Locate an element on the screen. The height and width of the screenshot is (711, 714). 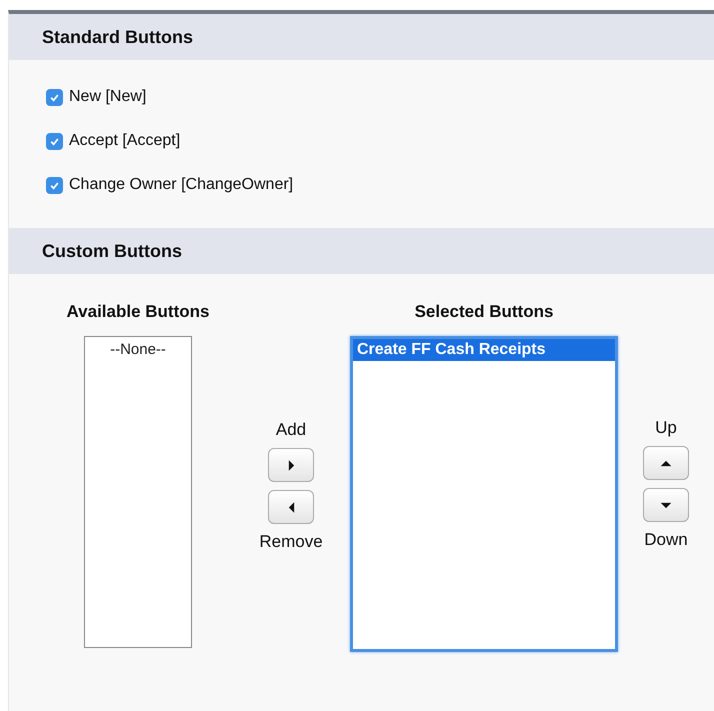
down-label: Down is located at coordinates (666, 540).